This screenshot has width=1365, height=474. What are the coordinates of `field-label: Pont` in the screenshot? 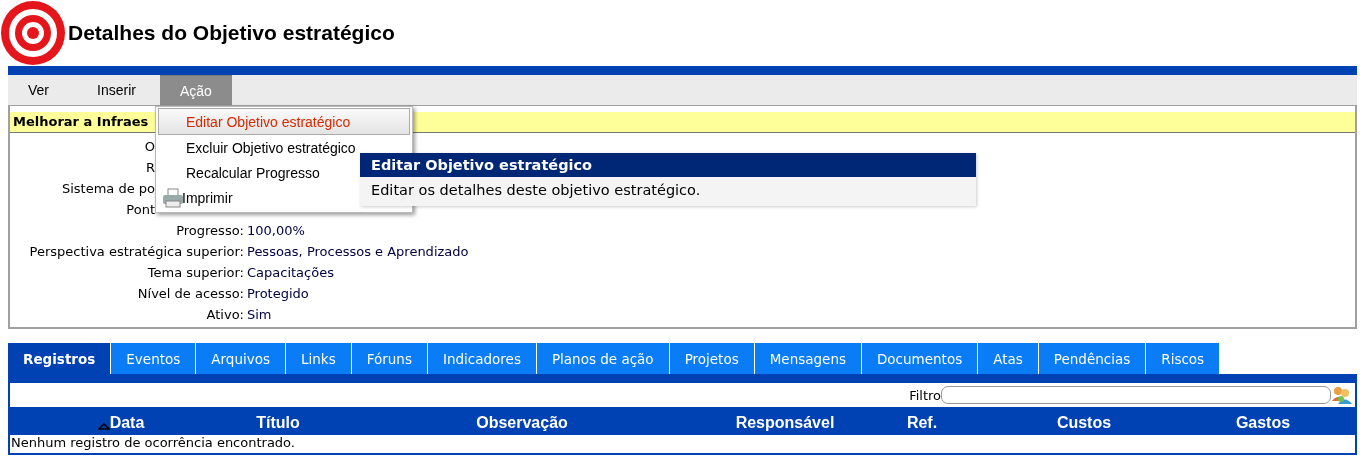 It's located at (140, 209).